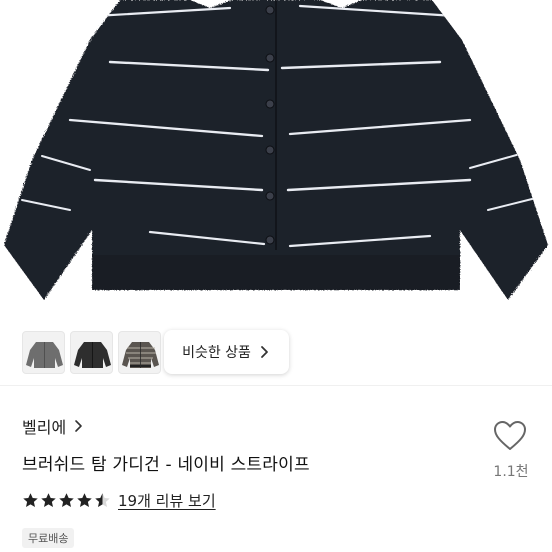 The height and width of the screenshot is (552, 552). I want to click on likes-count: 1.1천, so click(511, 472).